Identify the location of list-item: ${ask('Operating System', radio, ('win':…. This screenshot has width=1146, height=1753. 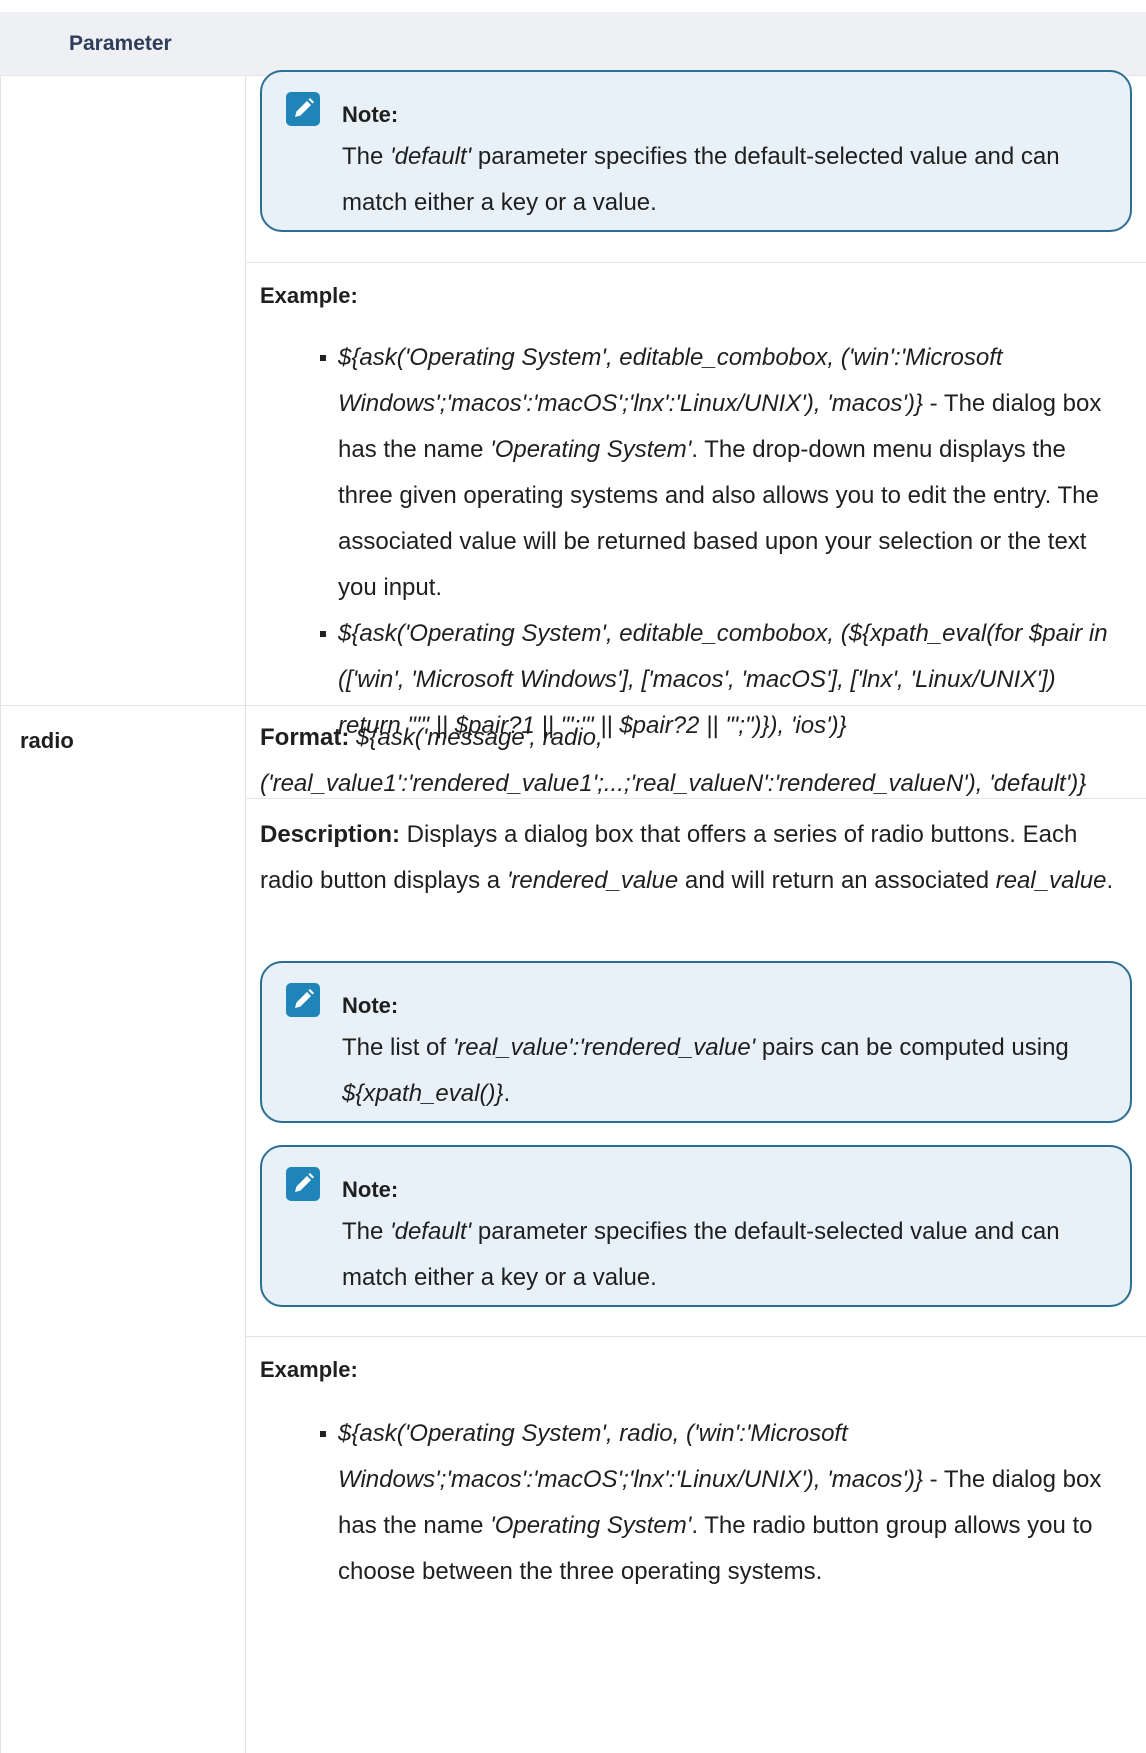
(720, 1503).